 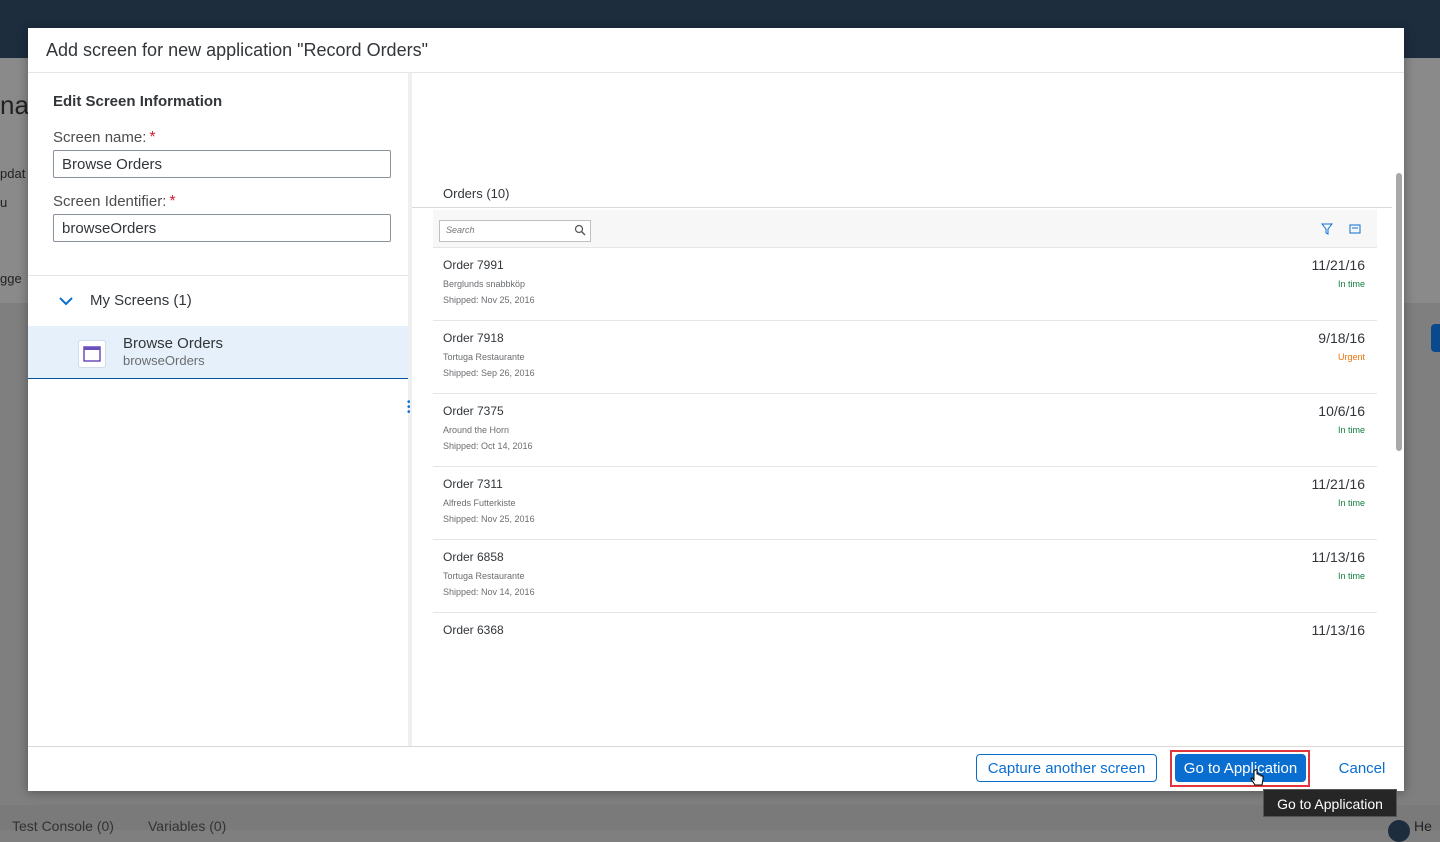 I want to click on app-text-fragment: u, so click(x=4, y=202).